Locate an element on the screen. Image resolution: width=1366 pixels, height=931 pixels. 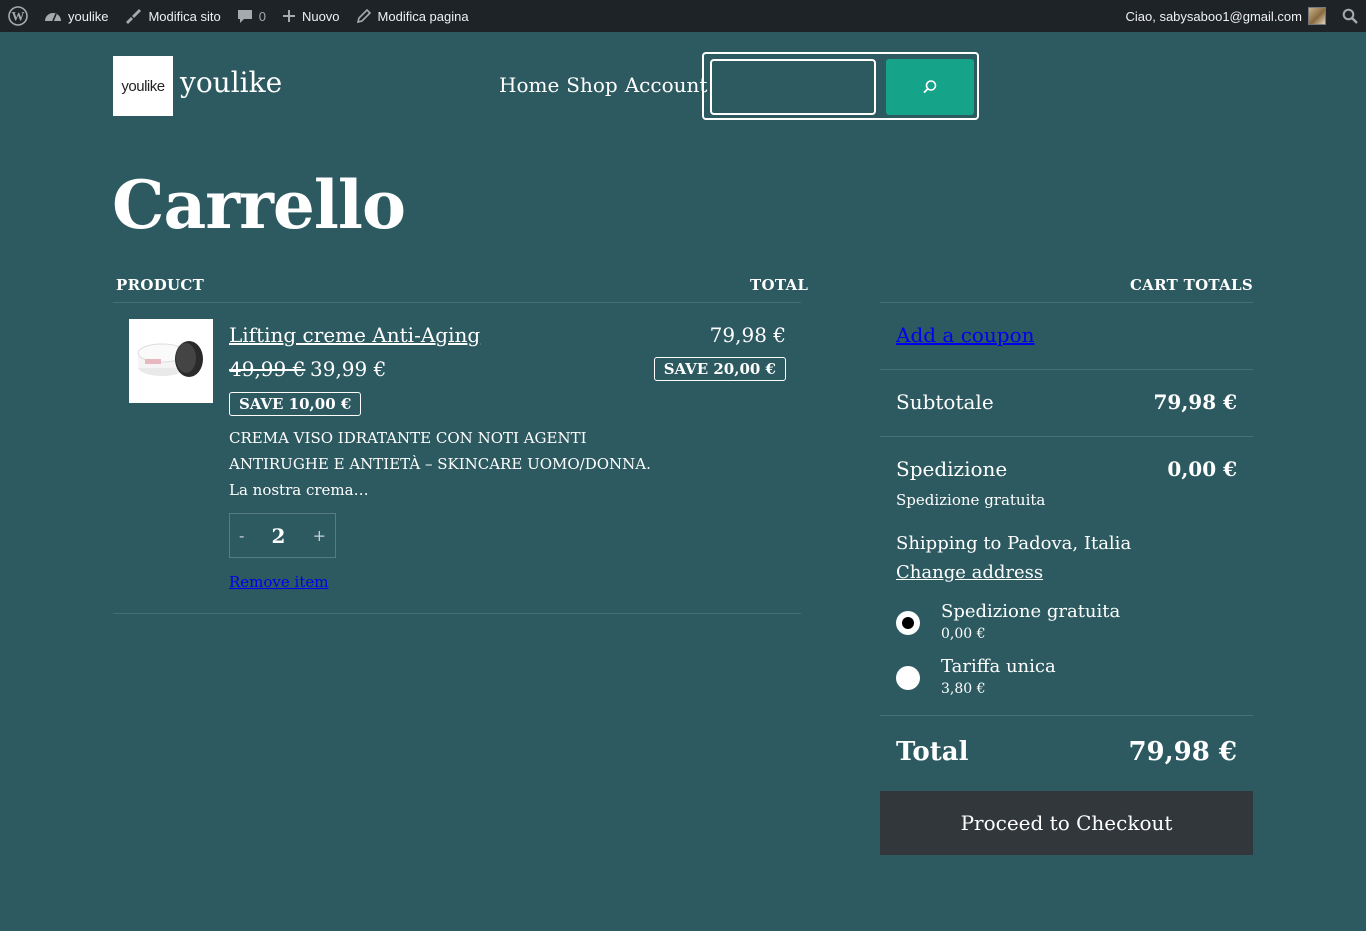
shipping-option-free-price: 0,00 € is located at coordinates (963, 634).